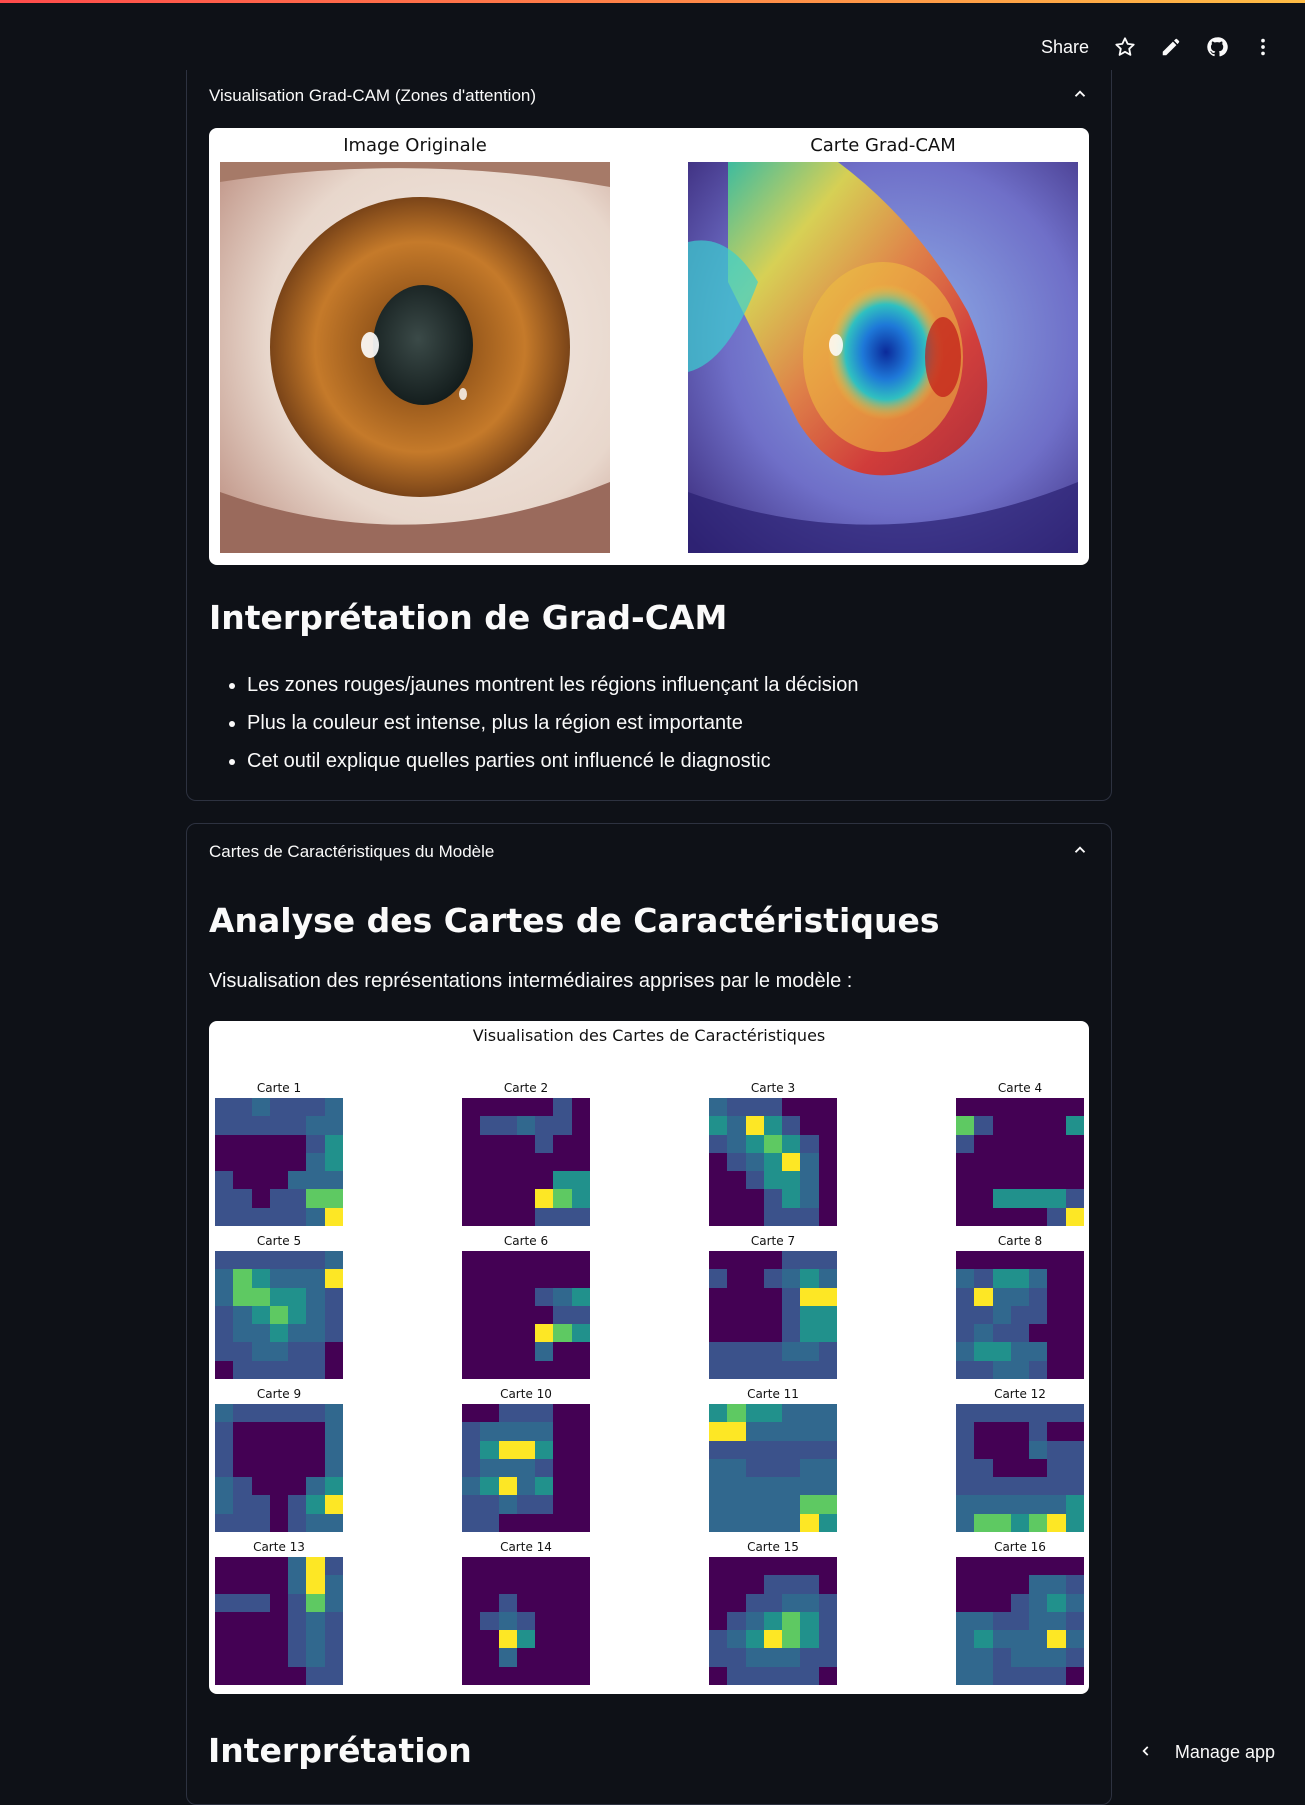 This screenshot has height=1805, width=1305. What do you see at coordinates (1125, 47) in the screenshot?
I see `star-icon` at bounding box center [1125, 47].